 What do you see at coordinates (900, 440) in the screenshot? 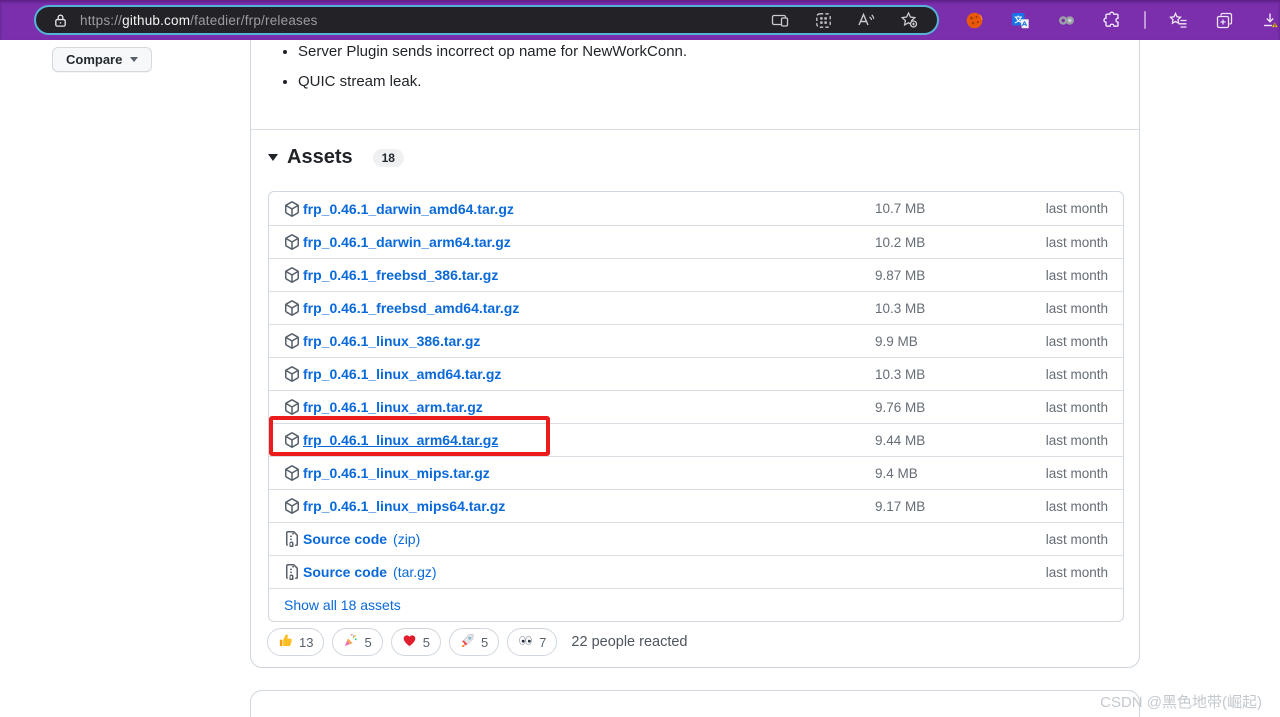
I see `asset-size: 9.44 MB` at bounding box center [900, 440].